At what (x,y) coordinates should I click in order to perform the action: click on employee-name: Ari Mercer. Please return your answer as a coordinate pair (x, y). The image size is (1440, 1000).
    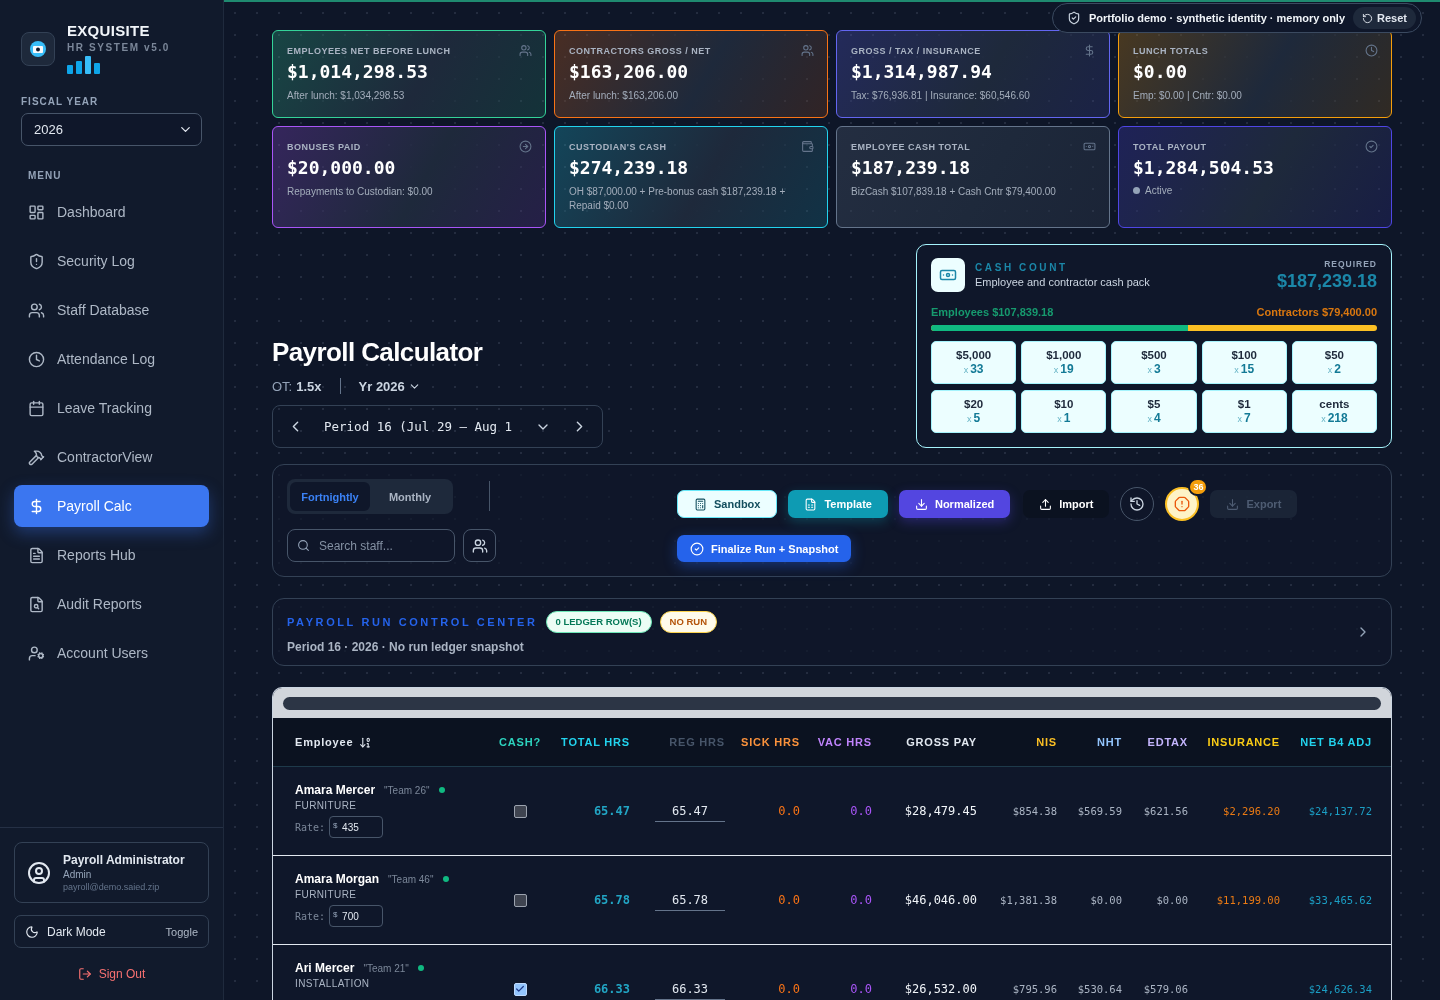
    Looking at the image, I should click on (325, 968).